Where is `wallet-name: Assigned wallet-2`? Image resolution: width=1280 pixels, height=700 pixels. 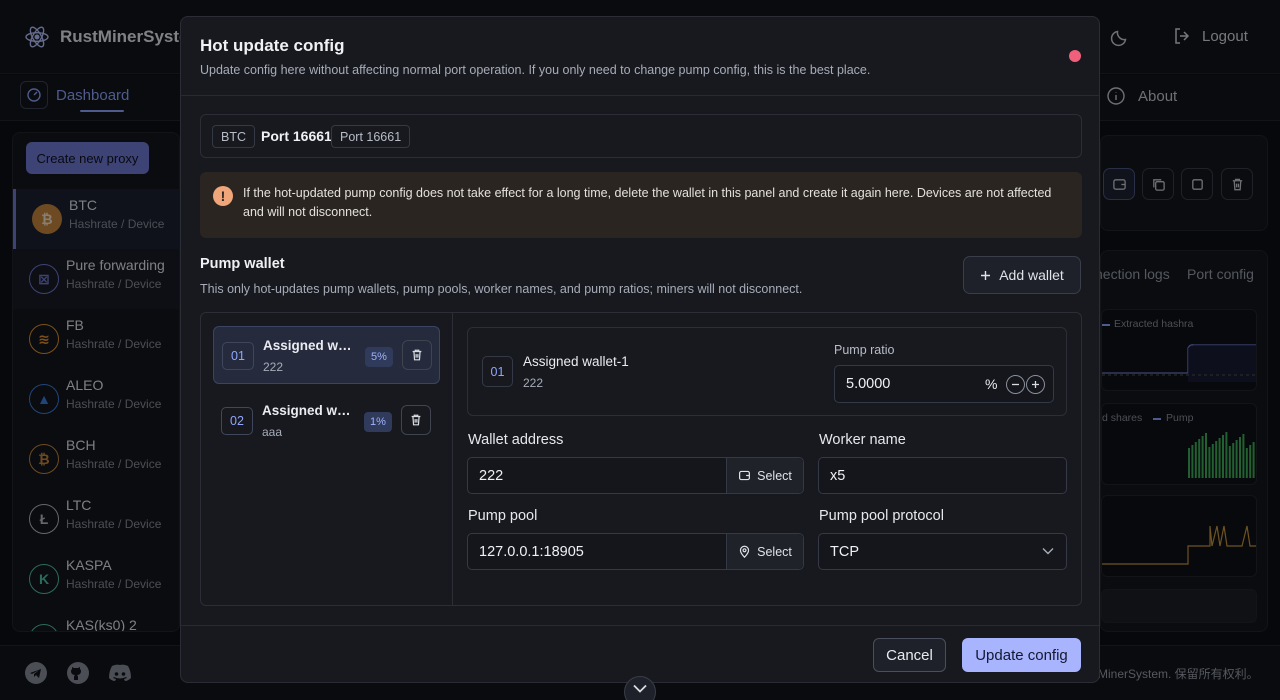 wallet-name: Assigned wallet-2 is located at coordinates (309, 410).